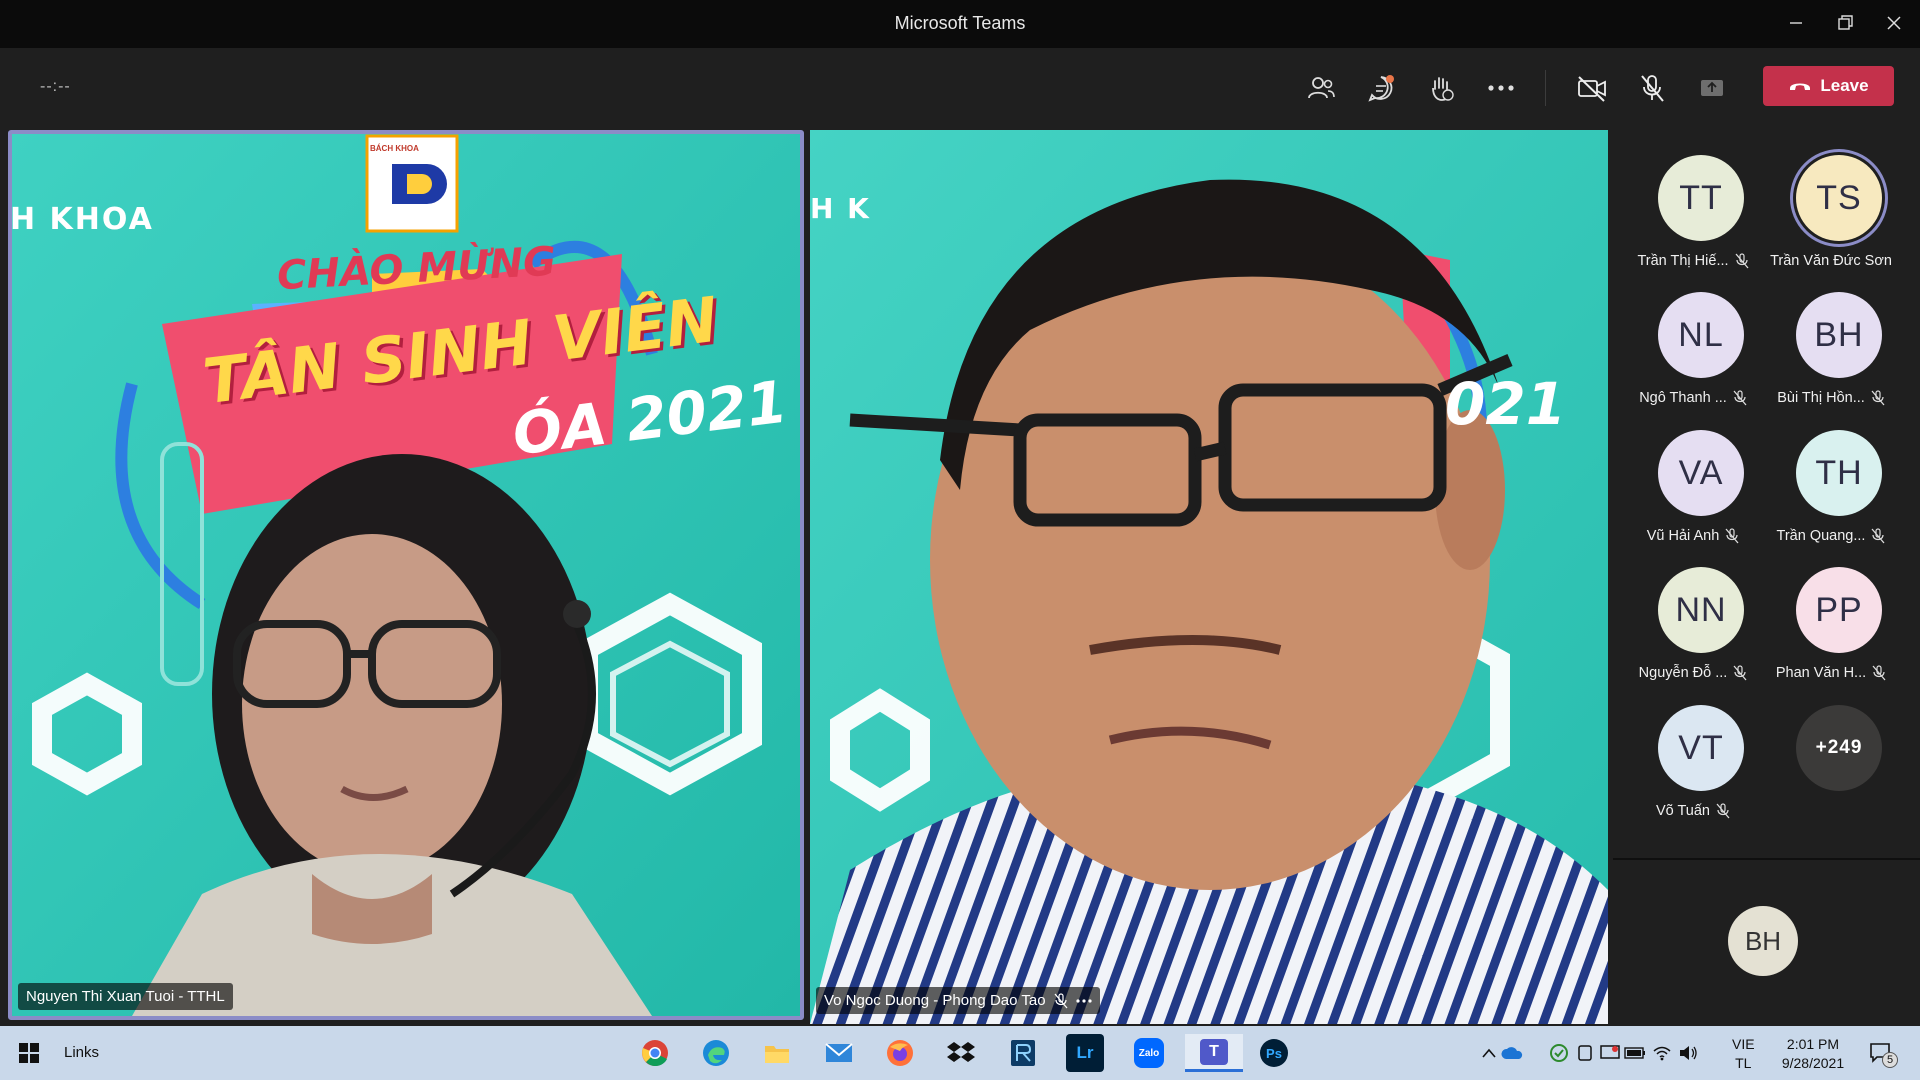 This screenshot has height=1080, width=1920. I want to click on app-icon, so click(1023, 1053).